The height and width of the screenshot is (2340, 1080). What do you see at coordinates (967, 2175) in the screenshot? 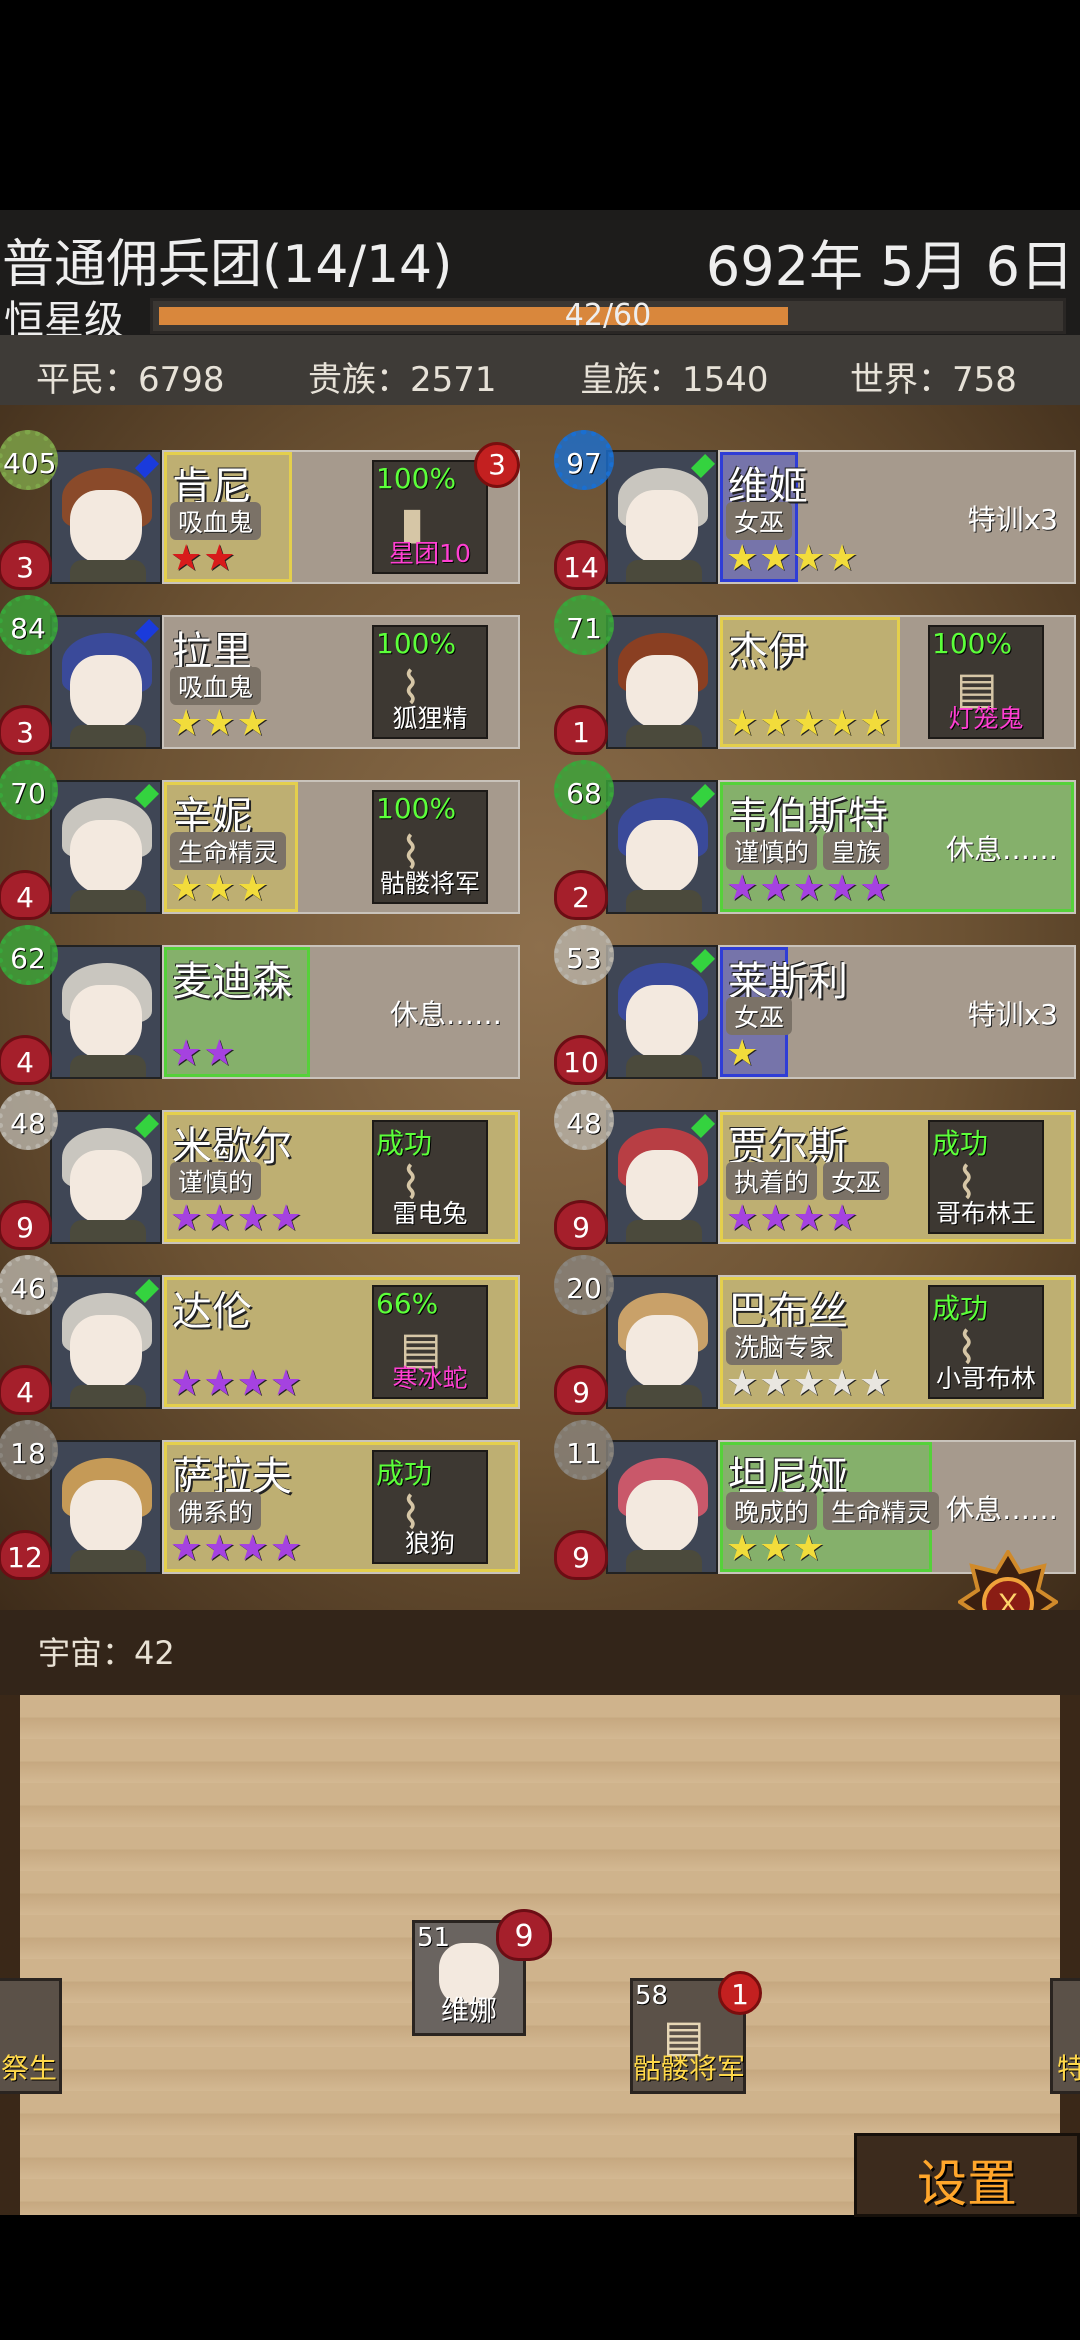
I see `settings-button: 设置` at bounding box center [967, 2175].